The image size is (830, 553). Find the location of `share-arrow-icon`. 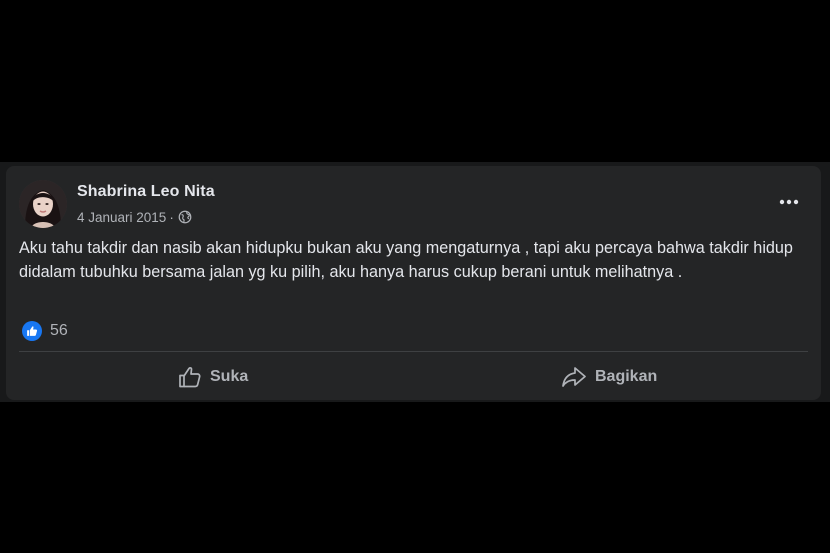

share-arrow-icon is located at coordinates (574, 377).